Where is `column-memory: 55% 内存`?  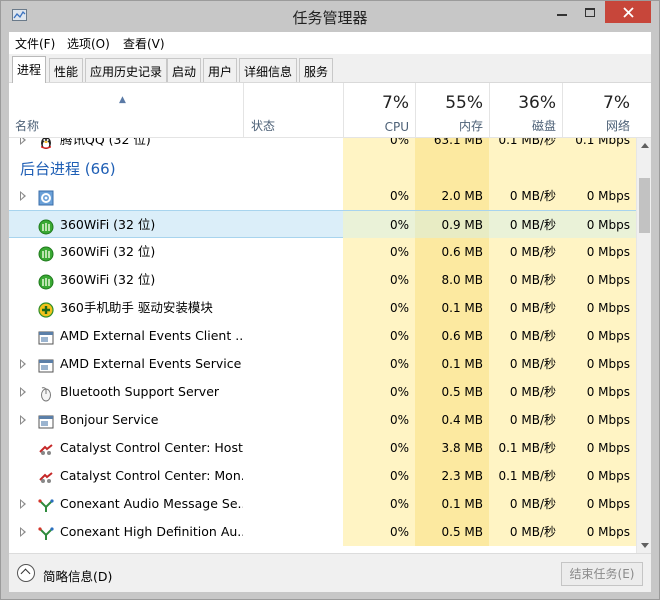 column-memory: 55% 内存 is located at coordinates (452, 110).